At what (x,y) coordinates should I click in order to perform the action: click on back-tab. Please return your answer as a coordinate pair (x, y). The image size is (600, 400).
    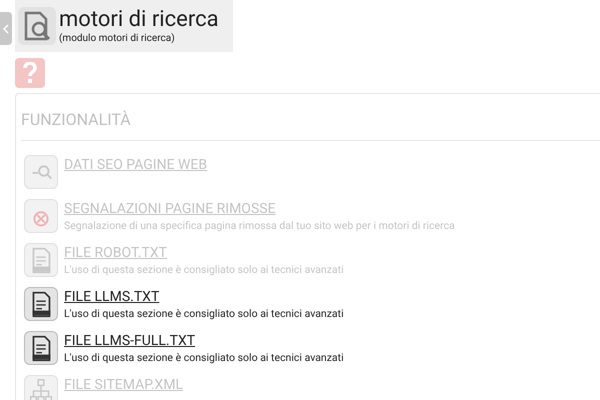
    Looking at the image, I should click on (6, 28).